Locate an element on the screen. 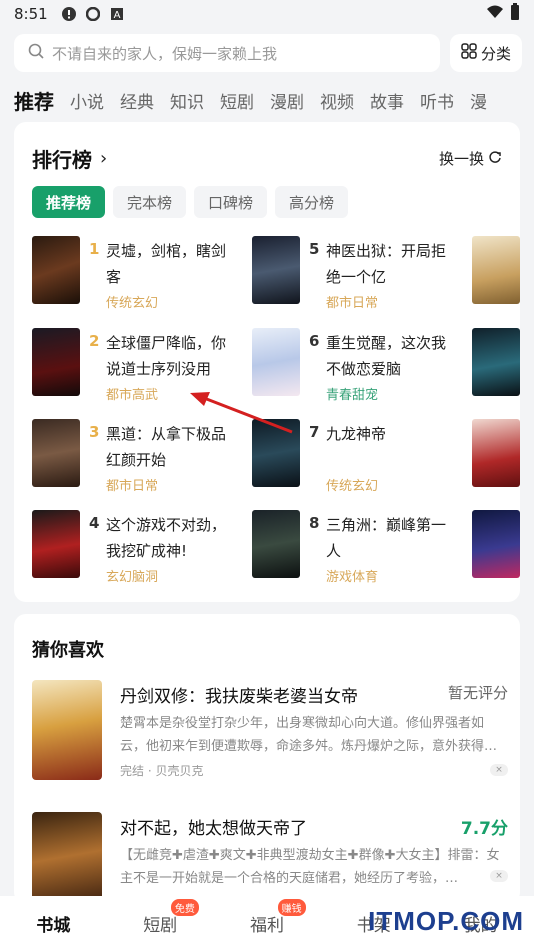 The width and height of the screenshot is (534, 950). svg-text: A is located at coordinates (116, 15).